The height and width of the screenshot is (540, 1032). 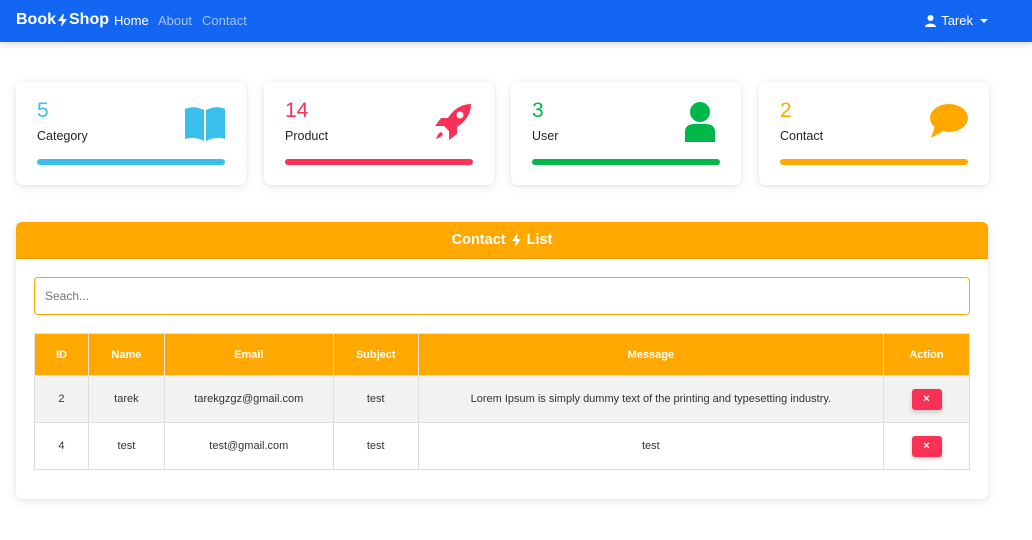 What do you see at coordinates (538, 110) in the screenshot?
I see `stat-count: 3` at bounding box center [538, 110].